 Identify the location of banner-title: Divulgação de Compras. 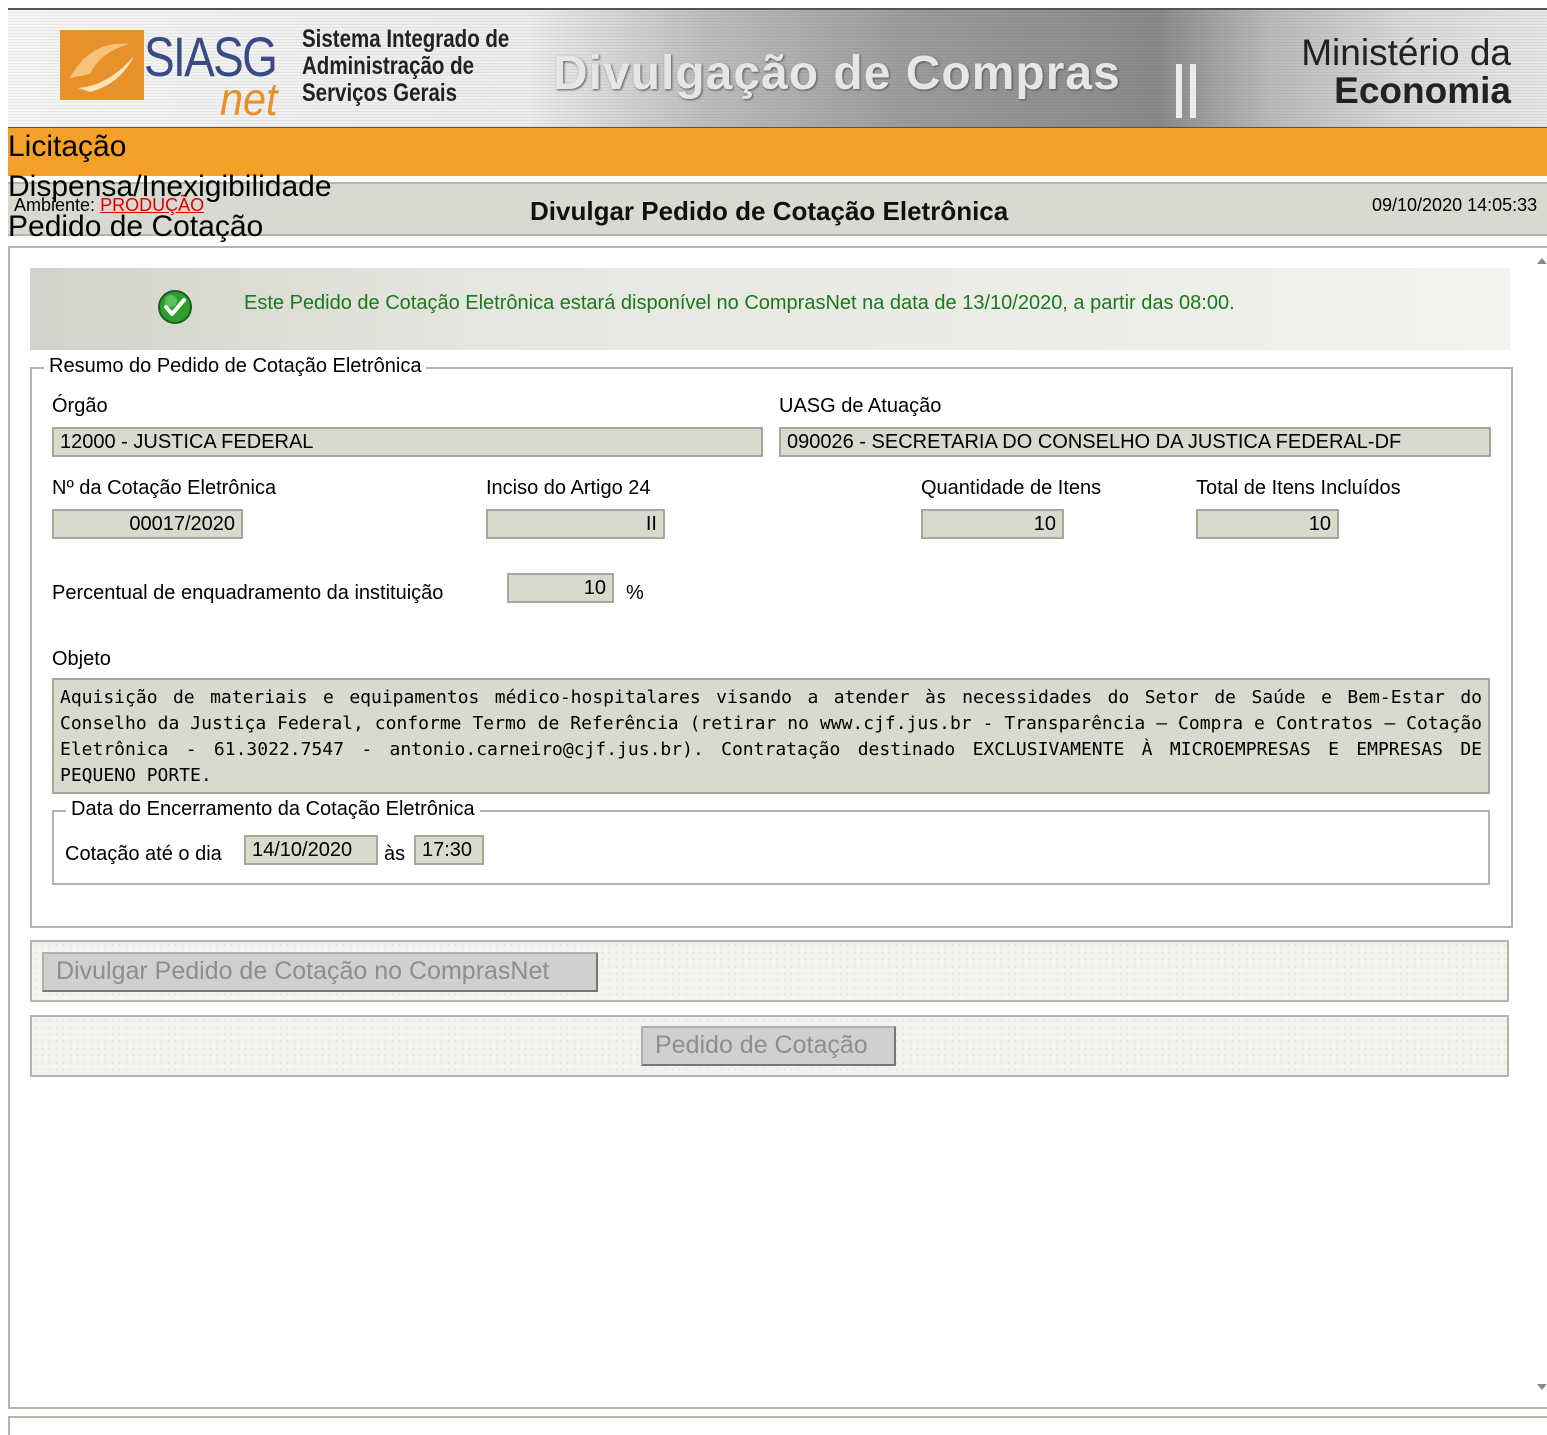
(837, 73).